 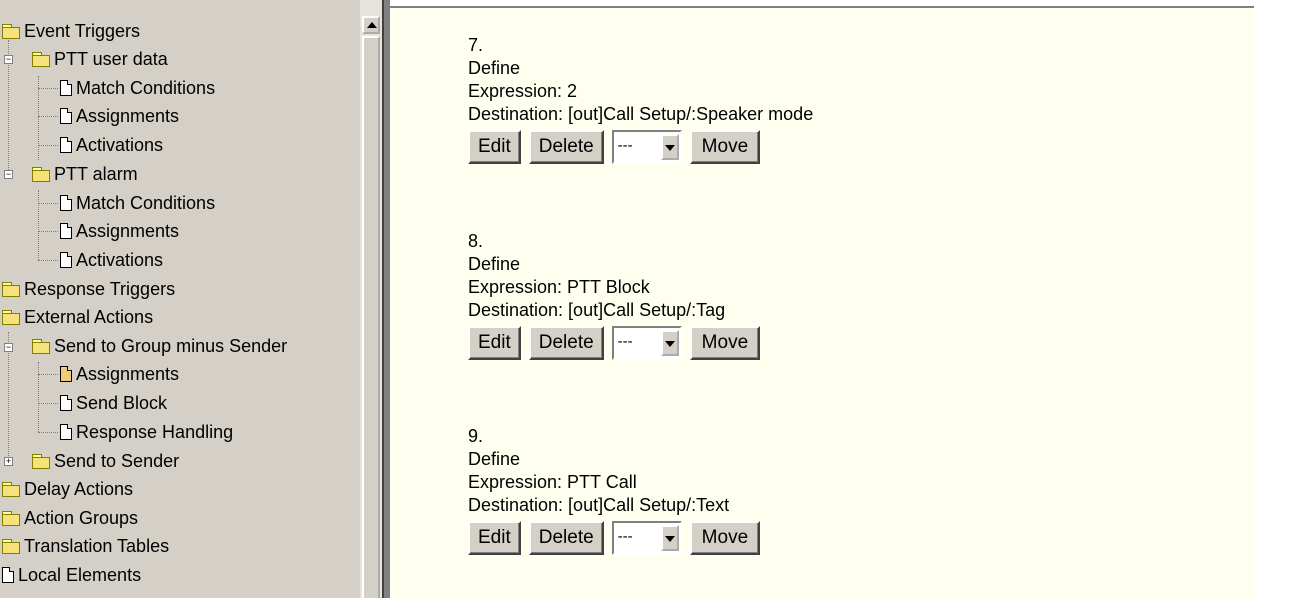 What do you see at coordinates (71, 31) in the screenshot?
I see `tree-item-event-triggers: Event Triggers` at bounding box center [71, 31].